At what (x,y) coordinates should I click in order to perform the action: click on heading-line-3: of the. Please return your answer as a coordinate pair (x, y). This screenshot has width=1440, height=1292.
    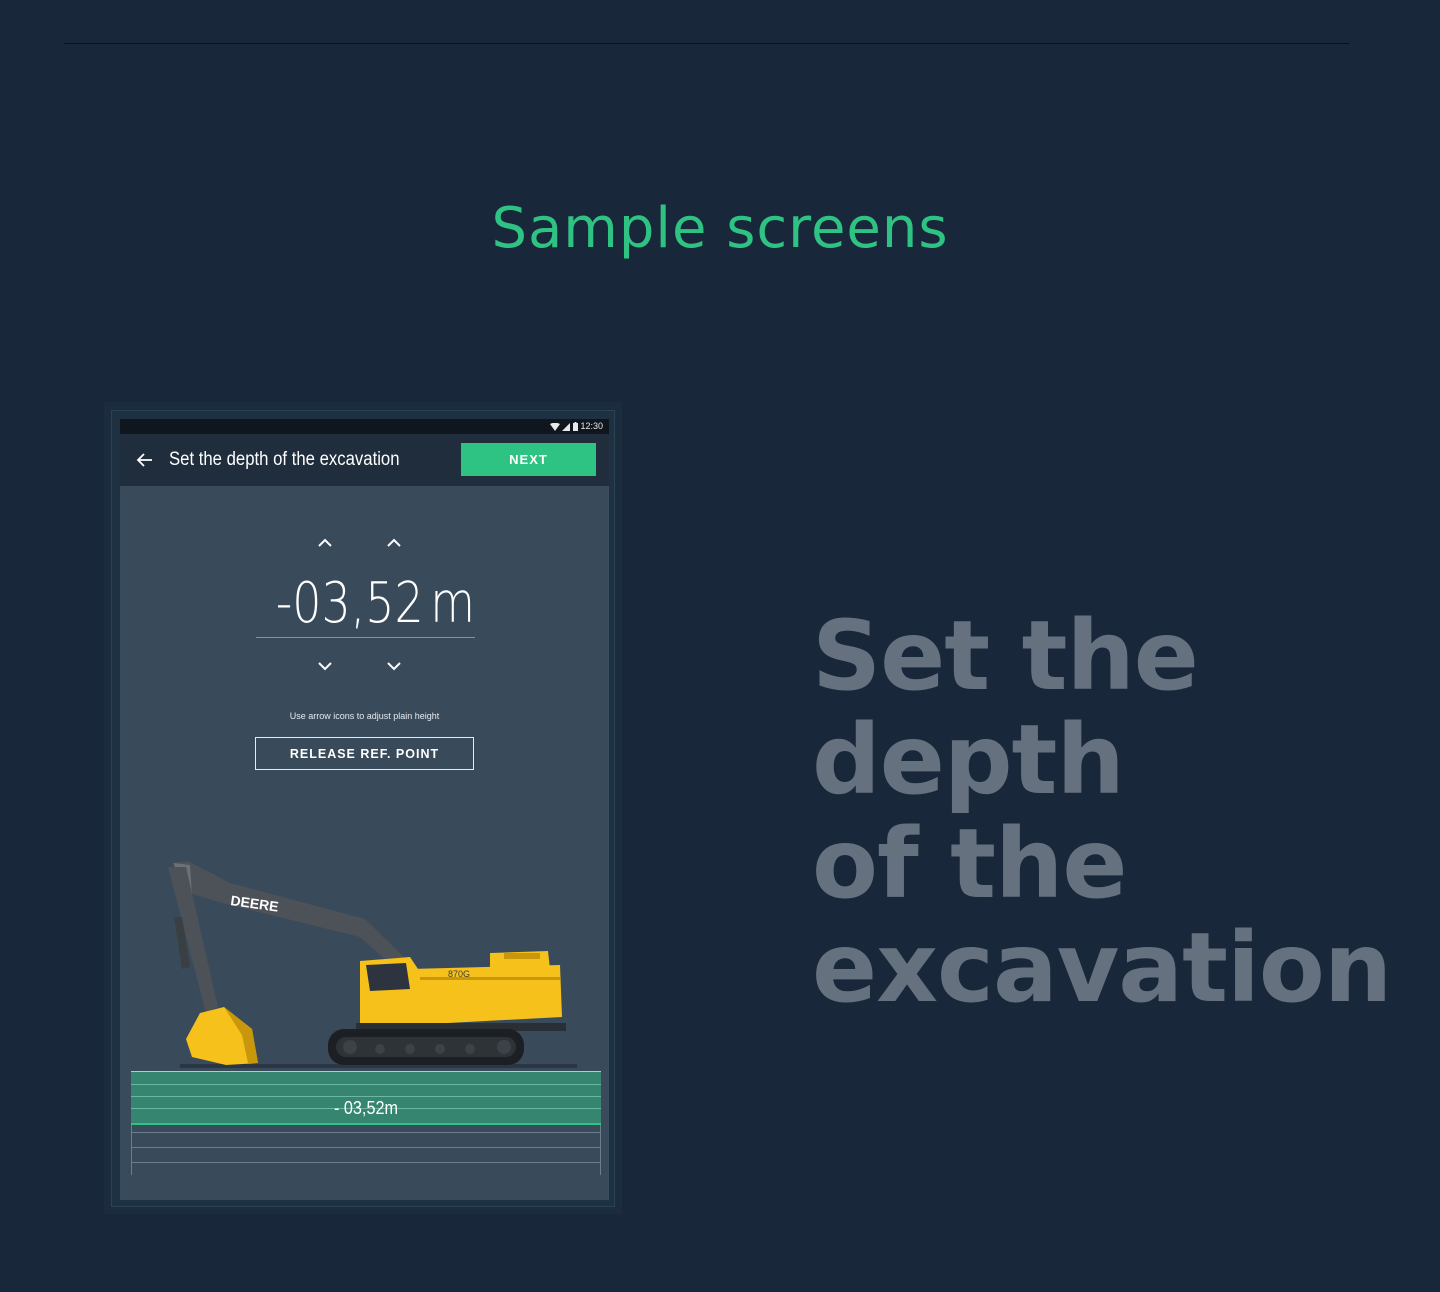
    Looking at the image, I should click on (969, 864).